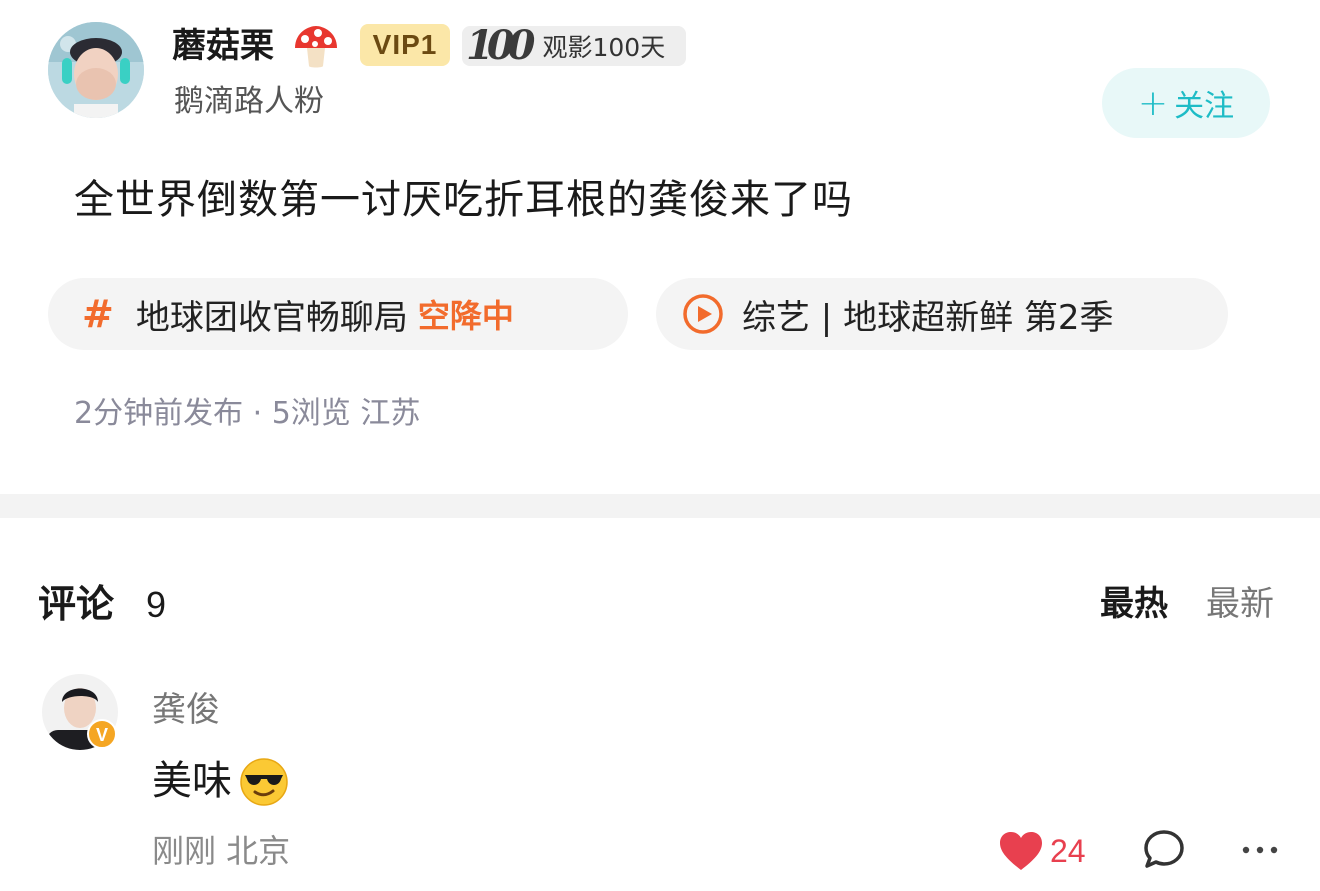 The width and height of the screenshot is (1320, 891). I want to click on plus-icon: +, so click(1153, 103).